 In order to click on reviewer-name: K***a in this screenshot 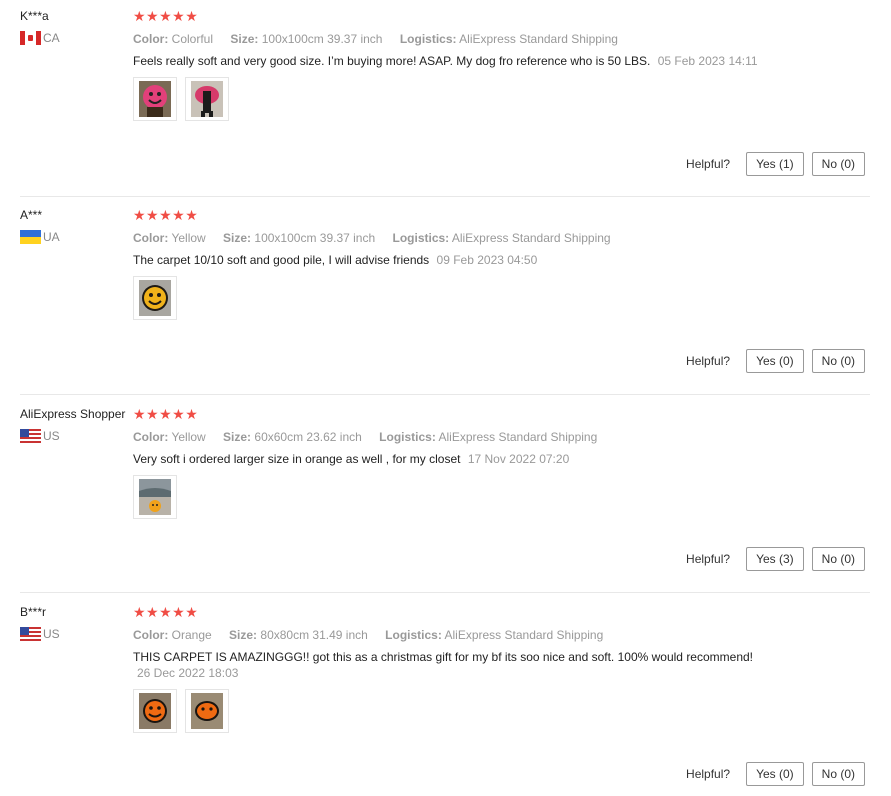, I will do `click(34, 16)`.